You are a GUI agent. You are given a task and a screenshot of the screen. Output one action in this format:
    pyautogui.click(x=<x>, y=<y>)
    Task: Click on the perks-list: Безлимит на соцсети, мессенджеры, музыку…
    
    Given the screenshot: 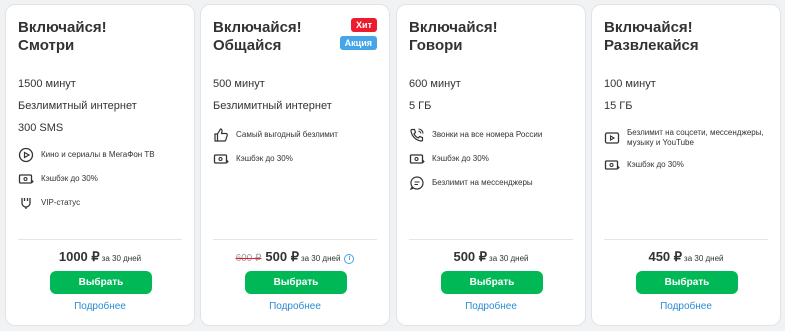 What is the action you would take?
    pyautogui.click(x=689, y=150)
    